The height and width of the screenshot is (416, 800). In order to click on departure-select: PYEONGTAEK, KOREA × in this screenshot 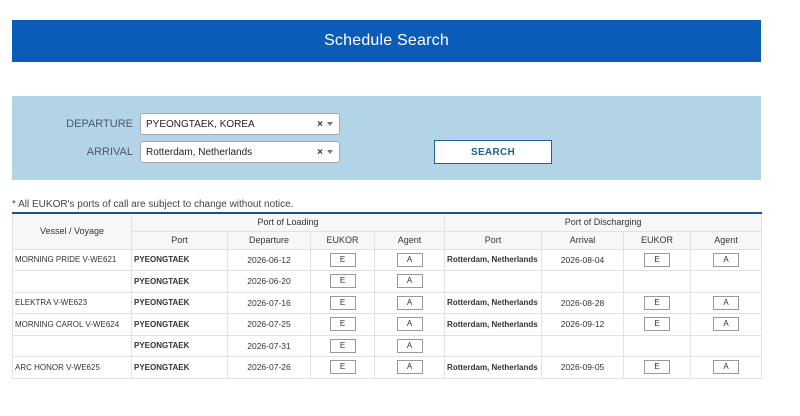, I will do `click(240, 124)`.